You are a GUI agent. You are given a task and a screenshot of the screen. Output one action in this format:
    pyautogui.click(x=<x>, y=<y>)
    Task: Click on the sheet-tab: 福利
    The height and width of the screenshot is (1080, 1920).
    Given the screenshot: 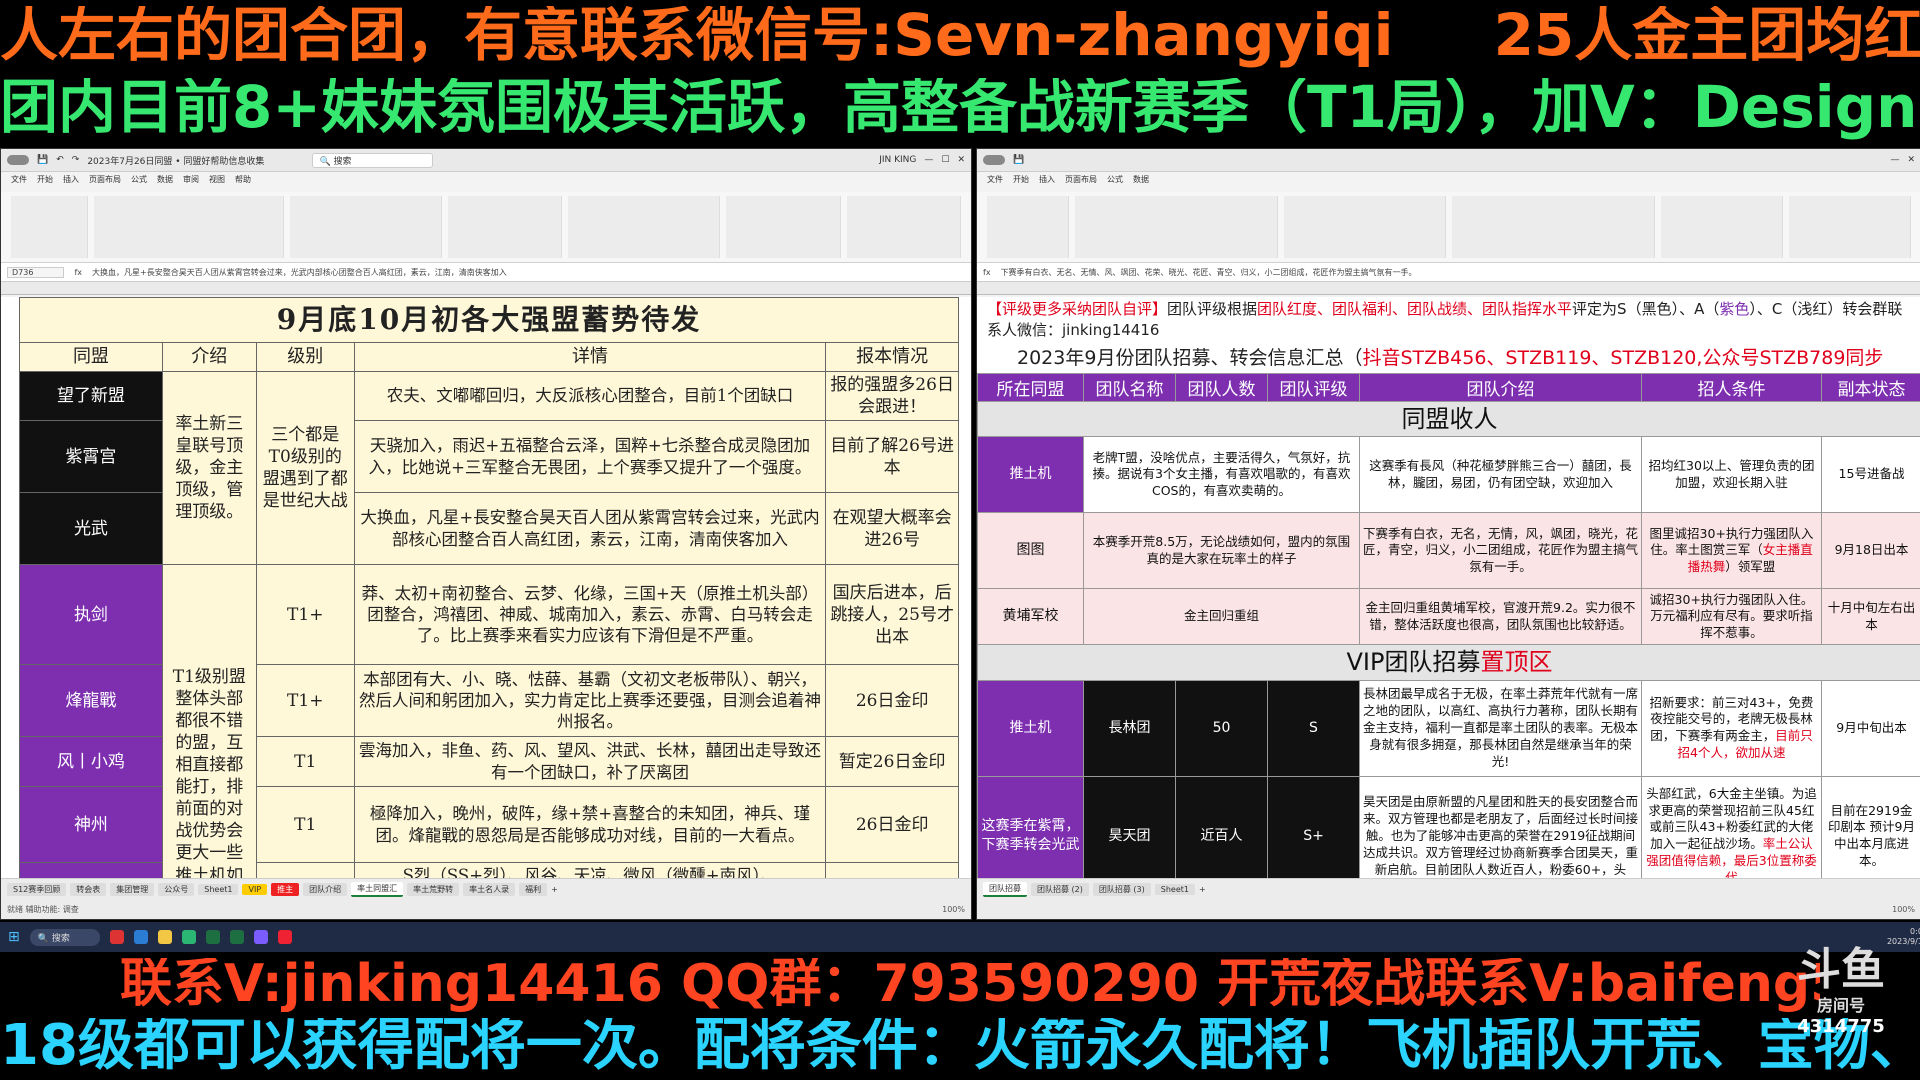 What is the action you would take?
    pyautogui.click(x=533, y=889)
    